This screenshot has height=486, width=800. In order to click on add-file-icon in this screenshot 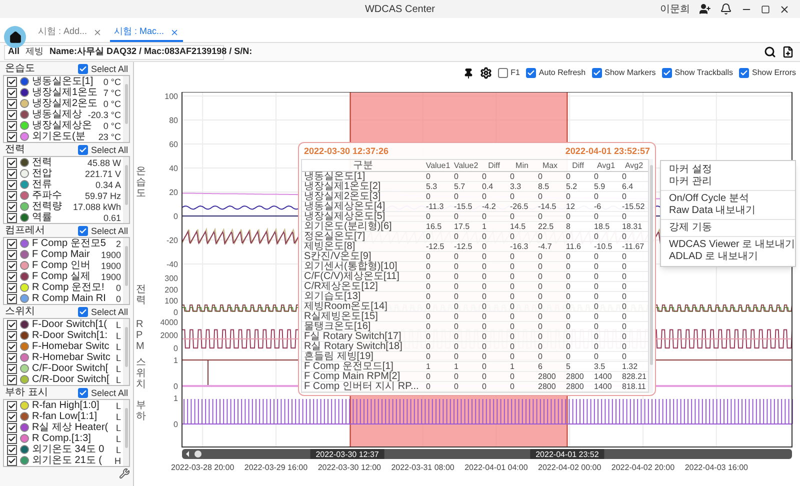, I will do `click(788, 52)`.